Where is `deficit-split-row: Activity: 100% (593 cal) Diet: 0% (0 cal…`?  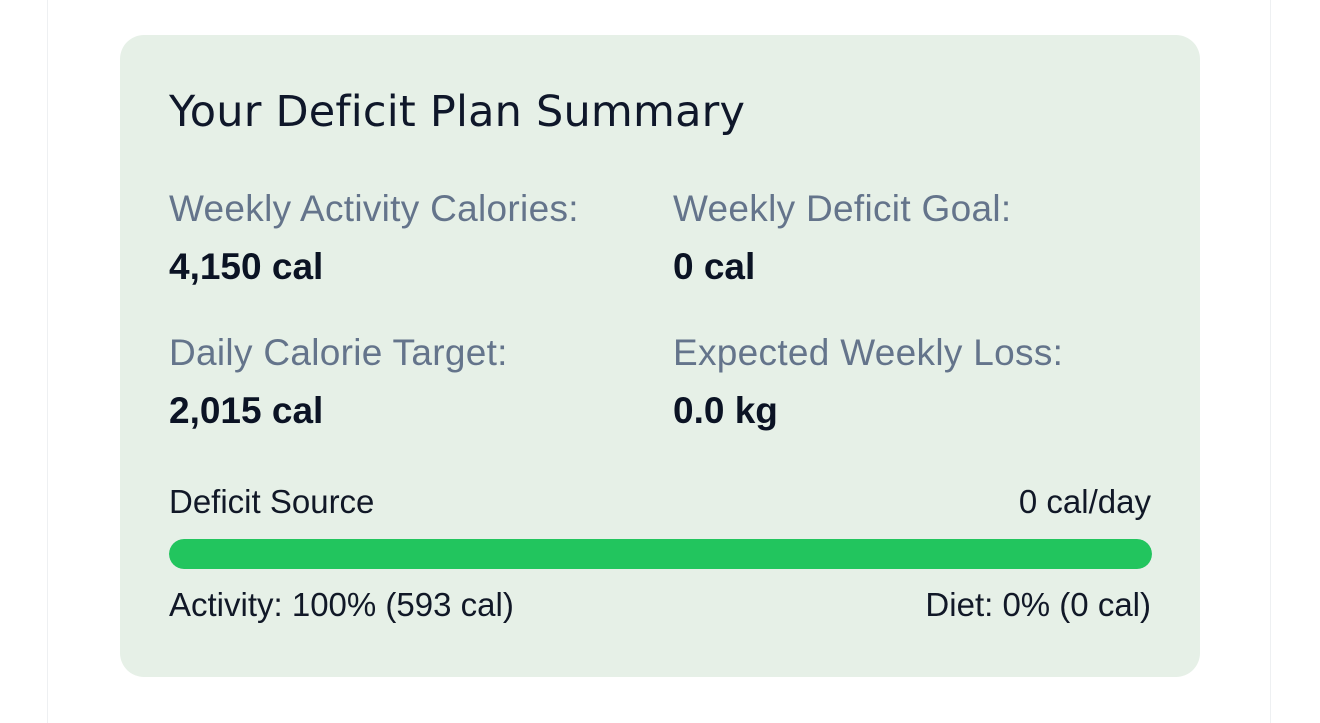
deficit-split-row: Activity: 100% (593 cal) Diet: 0% (0 cal… is located at coordinates (660, 605).